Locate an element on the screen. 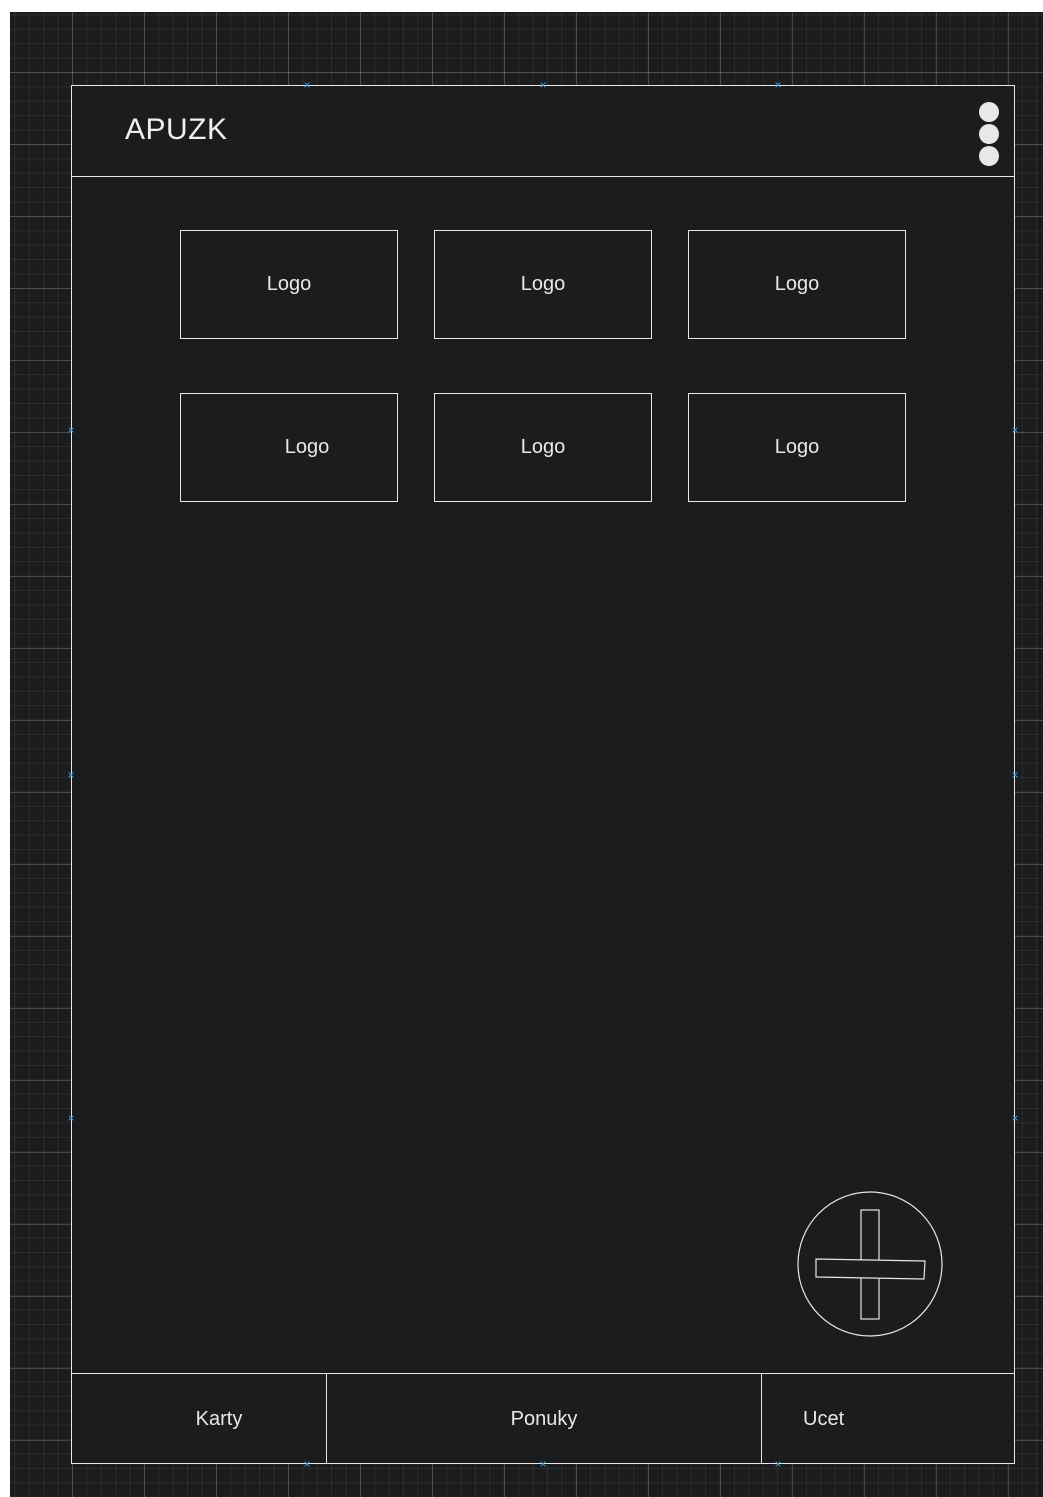  kebab-menu-icon is located at coordinates (989, 136).